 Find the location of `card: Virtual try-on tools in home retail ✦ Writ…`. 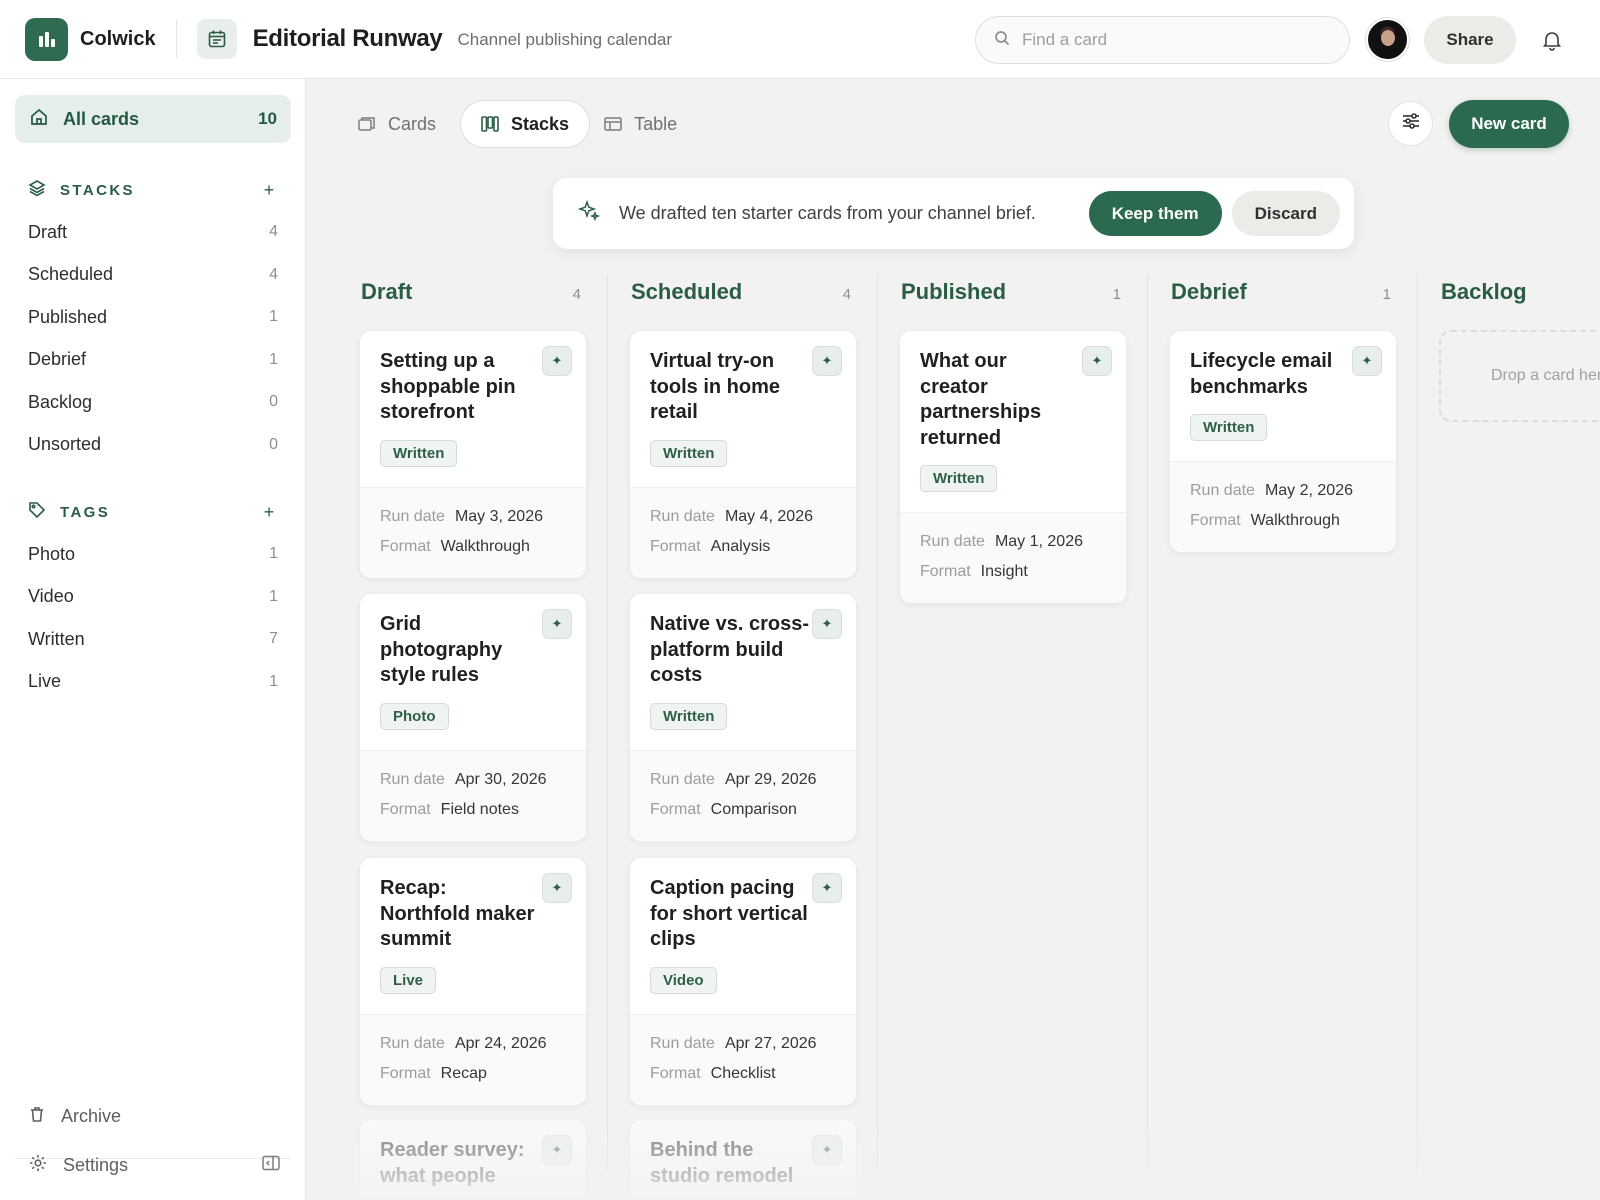

card: Virtual try-on tools in home retail ✦ Writ… is located at coordinates (743, 454).